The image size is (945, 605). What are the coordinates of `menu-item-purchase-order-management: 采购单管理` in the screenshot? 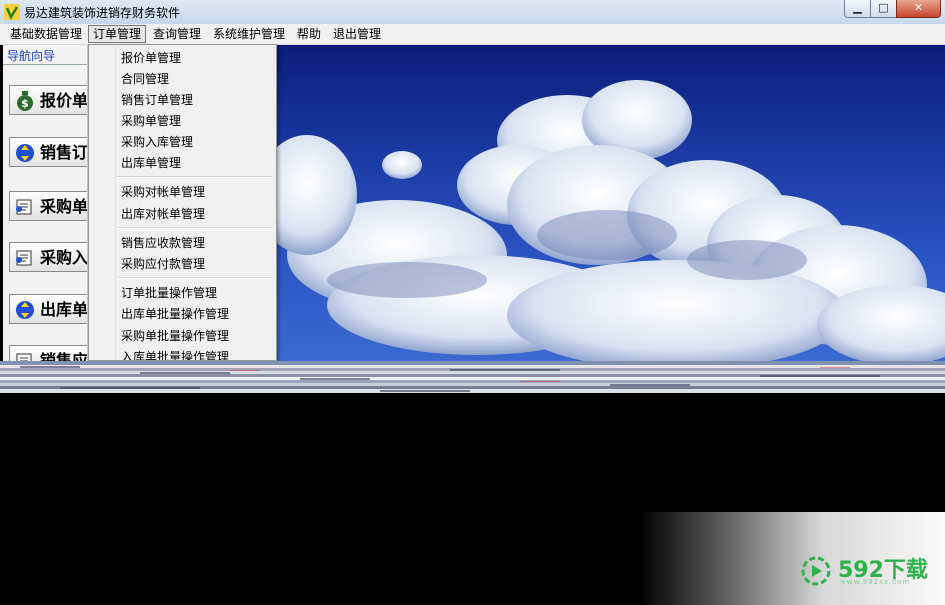 It's located at (151, 121).